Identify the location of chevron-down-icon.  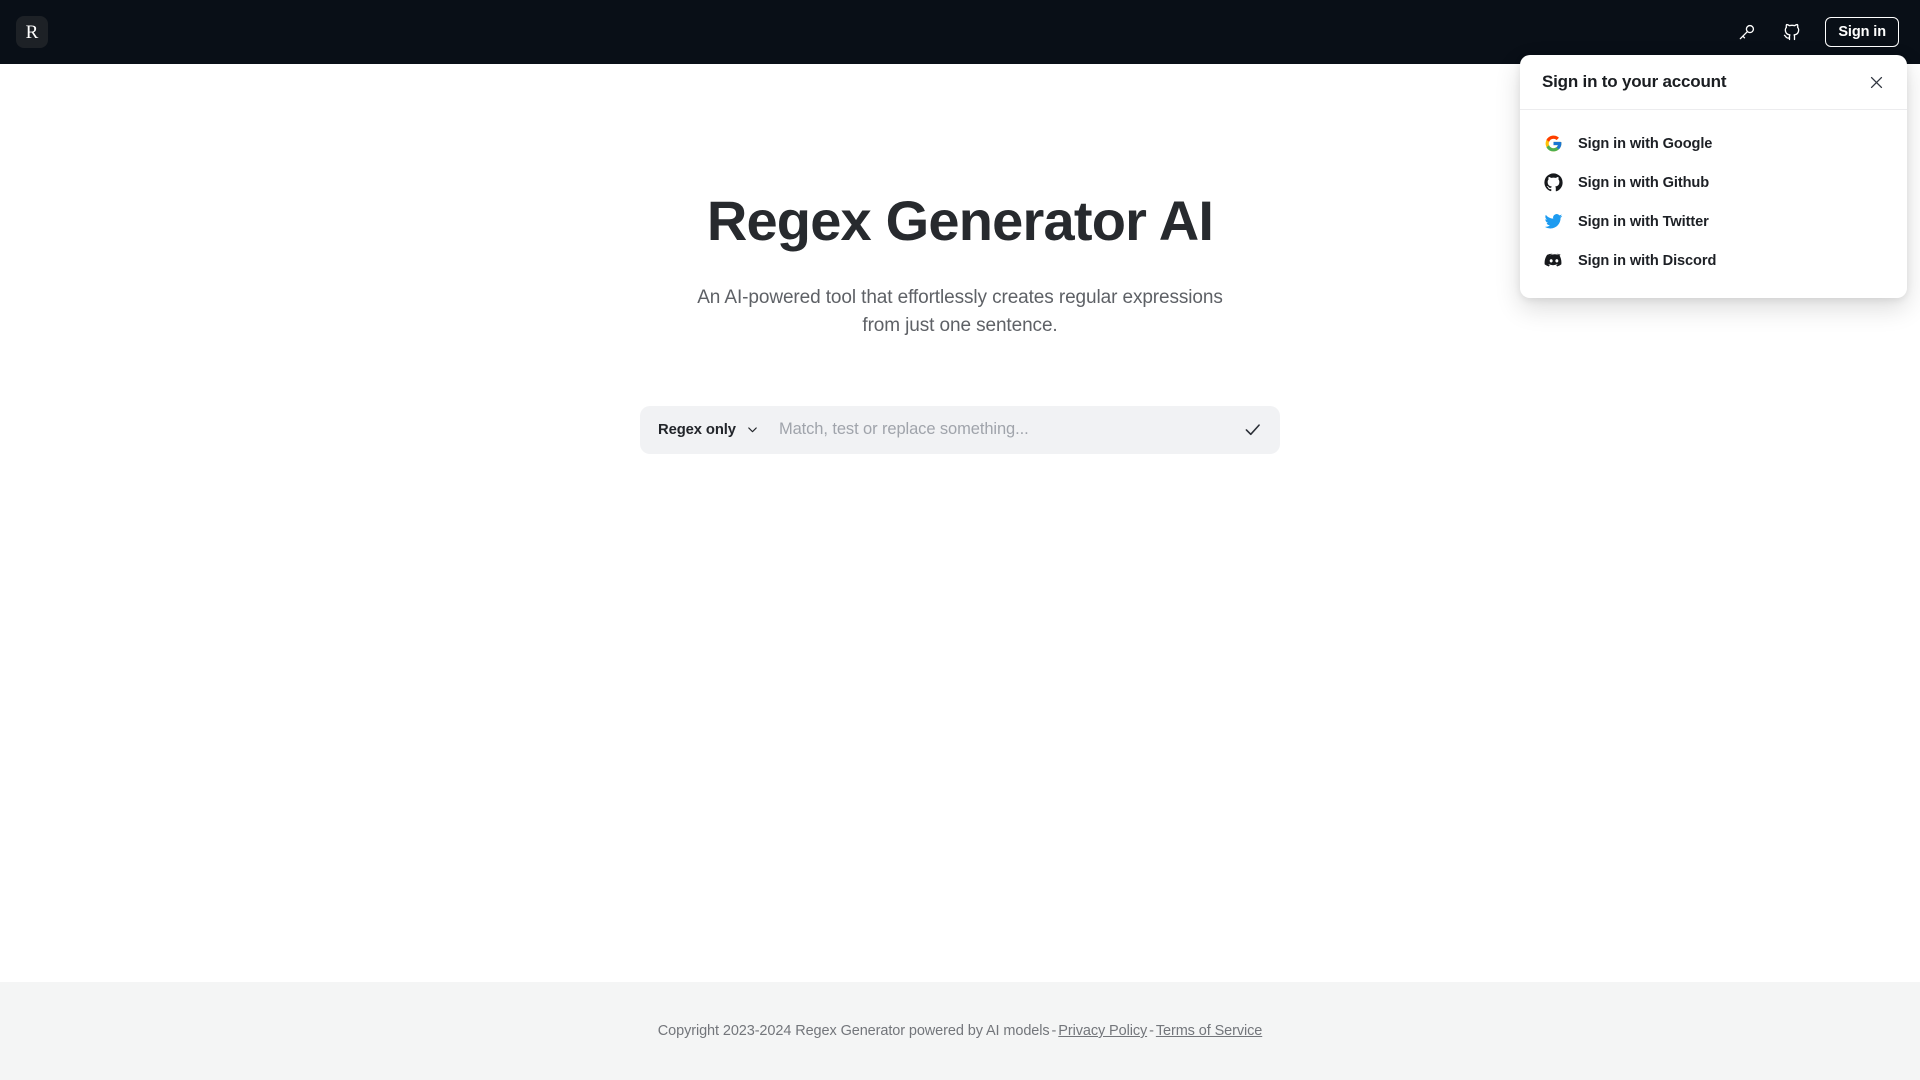
(752, 429).